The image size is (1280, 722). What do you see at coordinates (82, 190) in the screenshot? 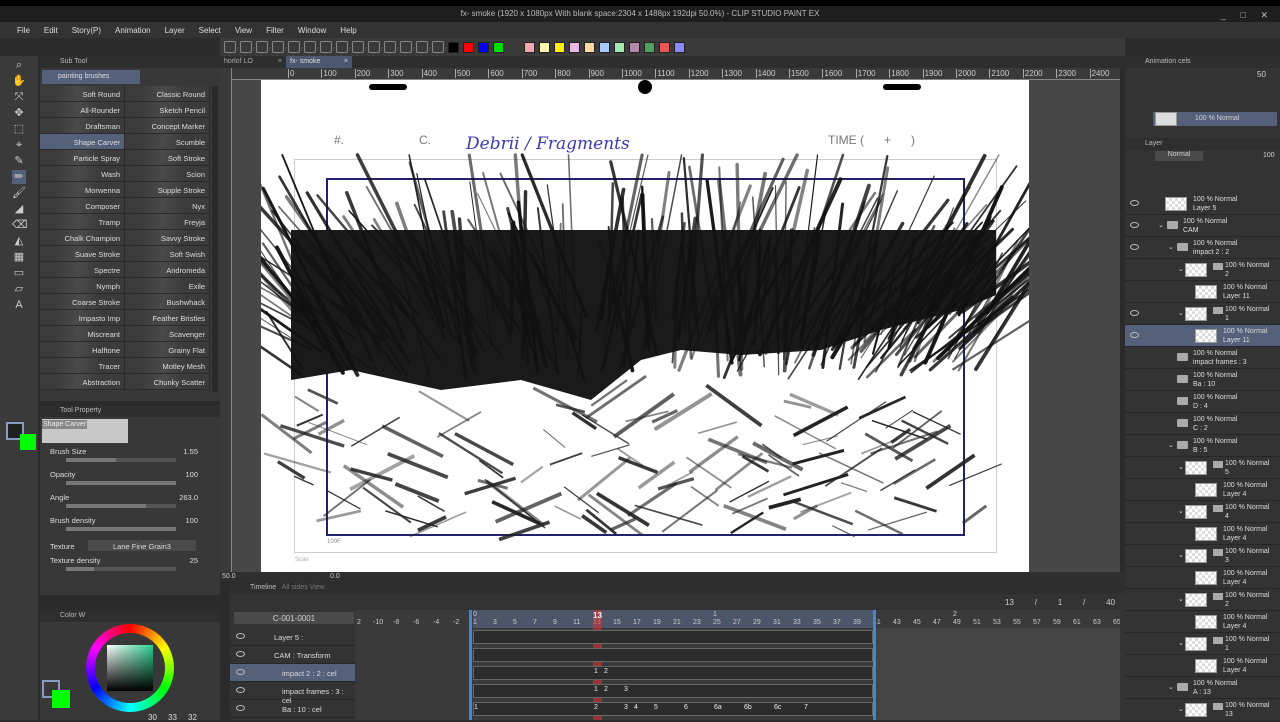
I see `brush-item: Morwenna` at bounding box center [82, 190].